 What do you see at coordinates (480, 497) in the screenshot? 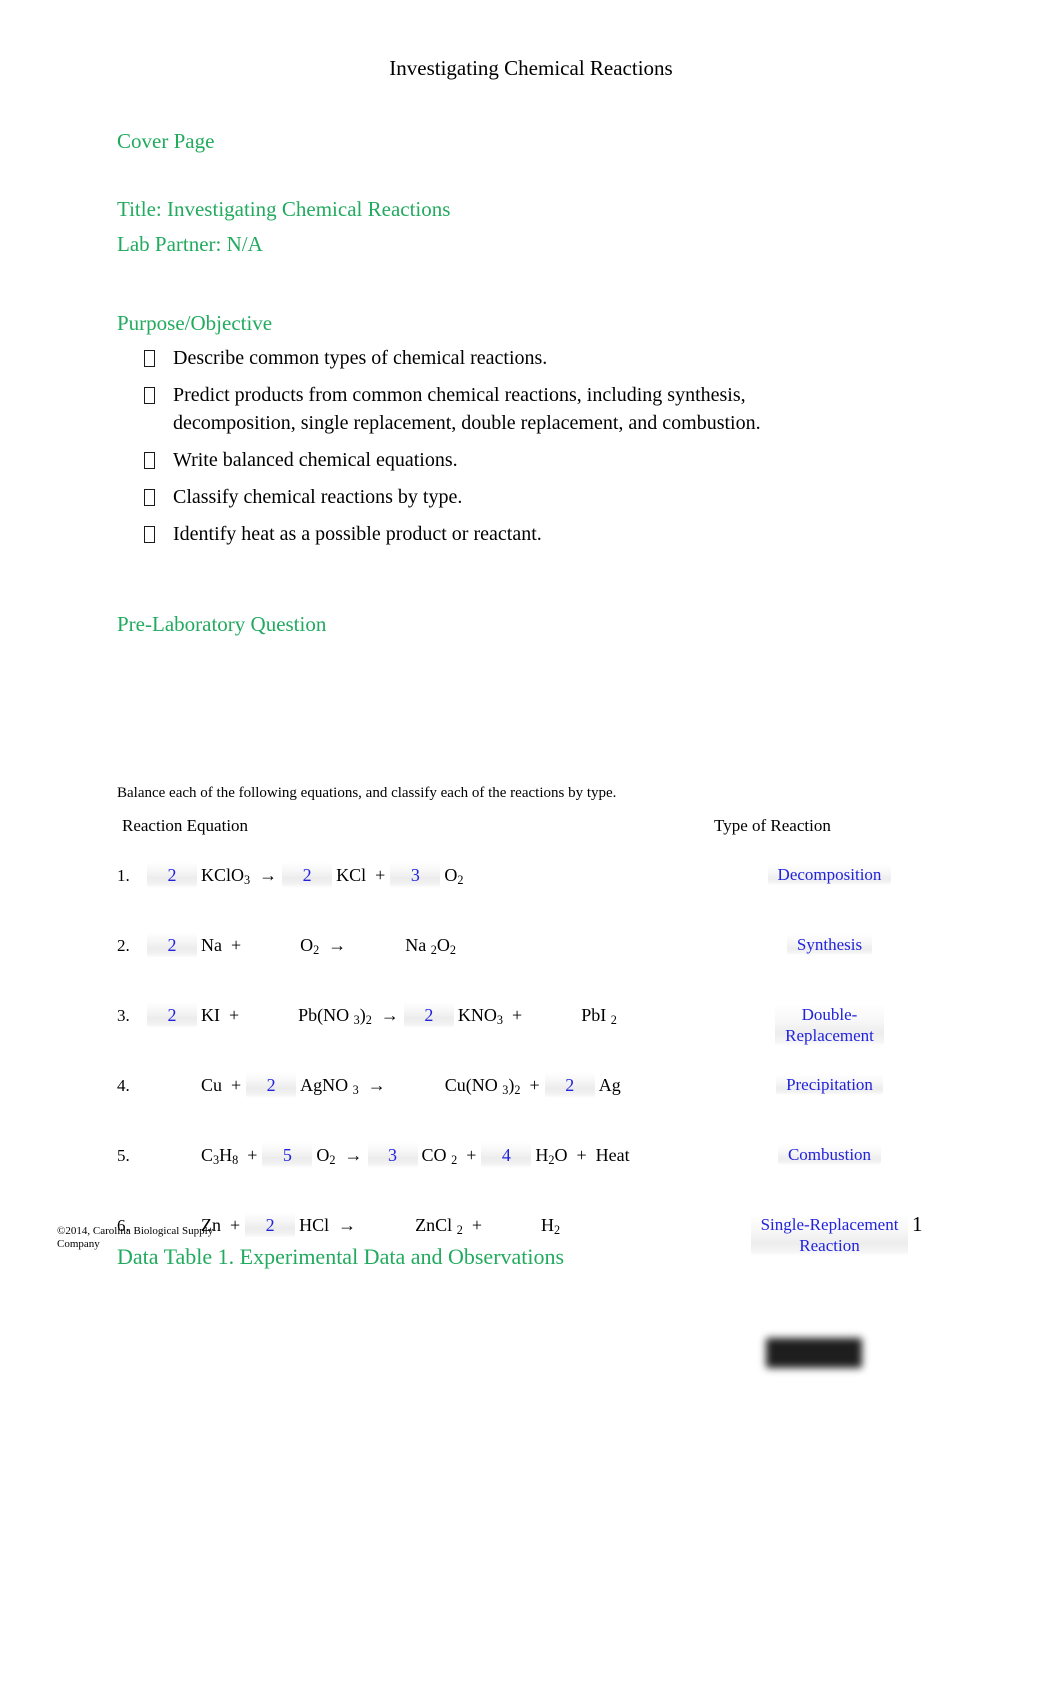
I see `list-item: Classify chemical reactions by type.` at bounding box center [480, 497].